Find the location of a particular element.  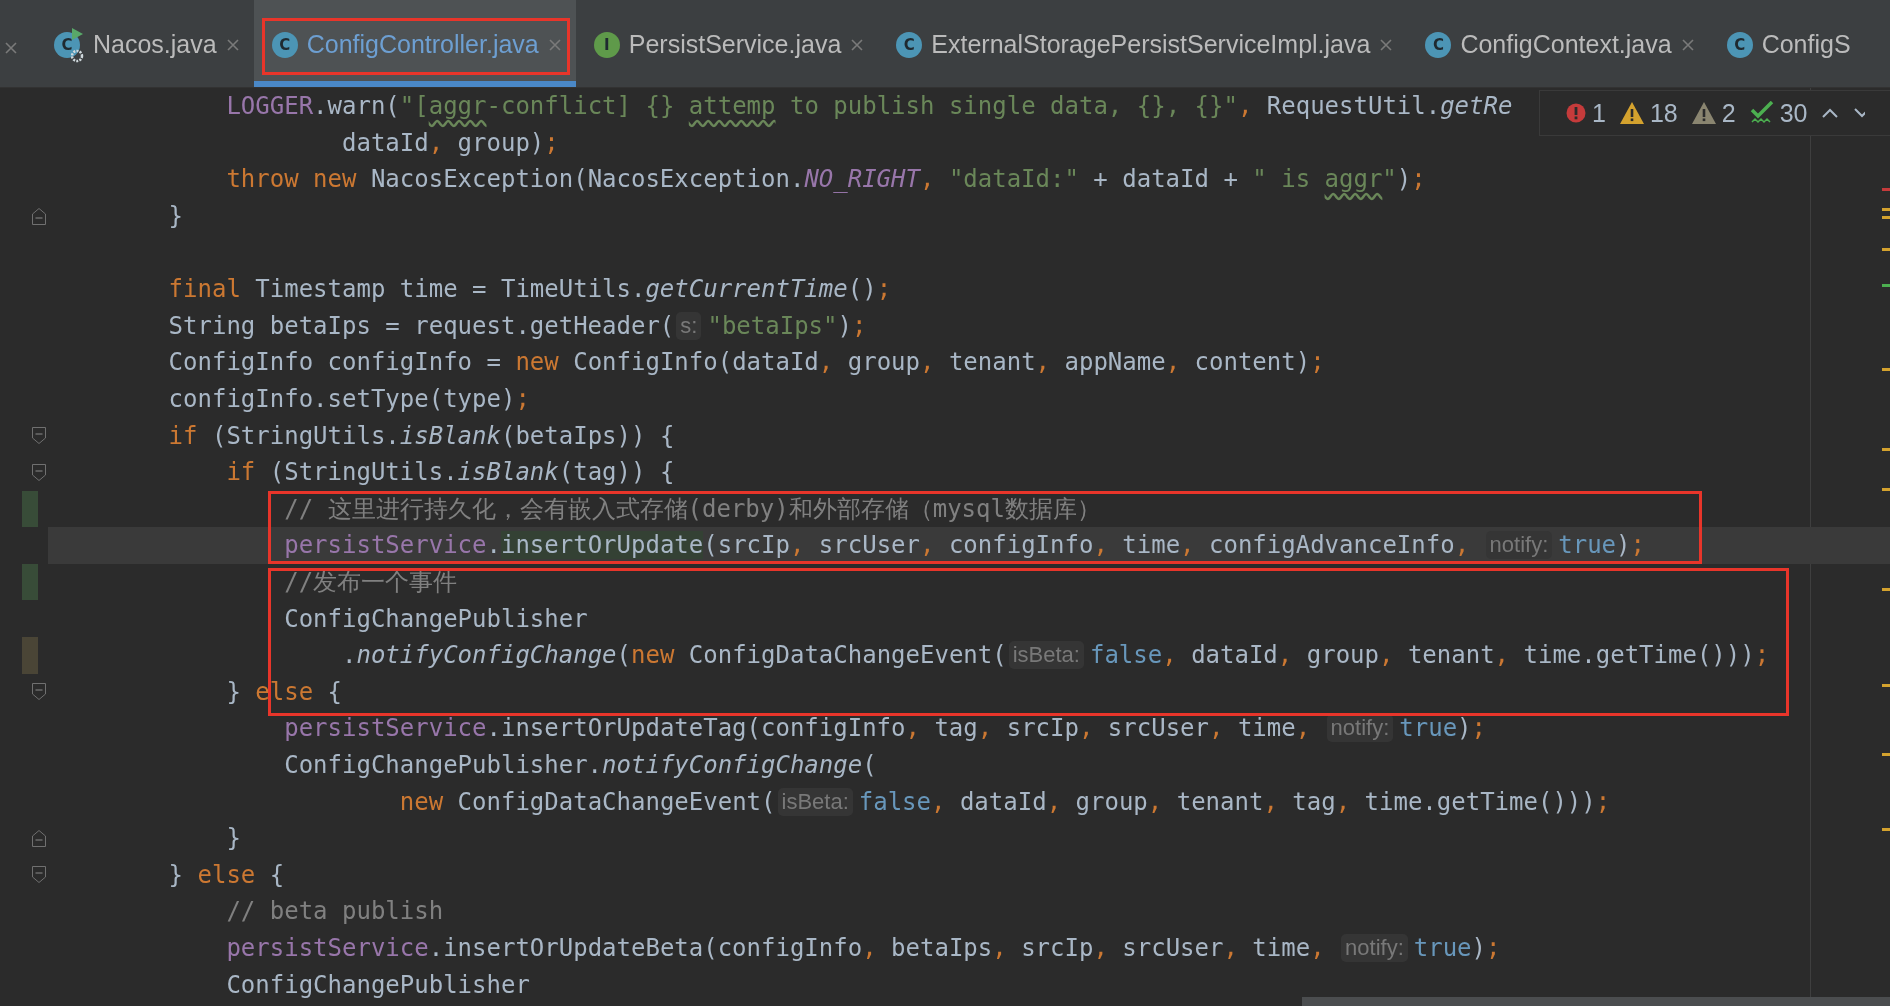

check-icon is located at coordinates (1761, 113).